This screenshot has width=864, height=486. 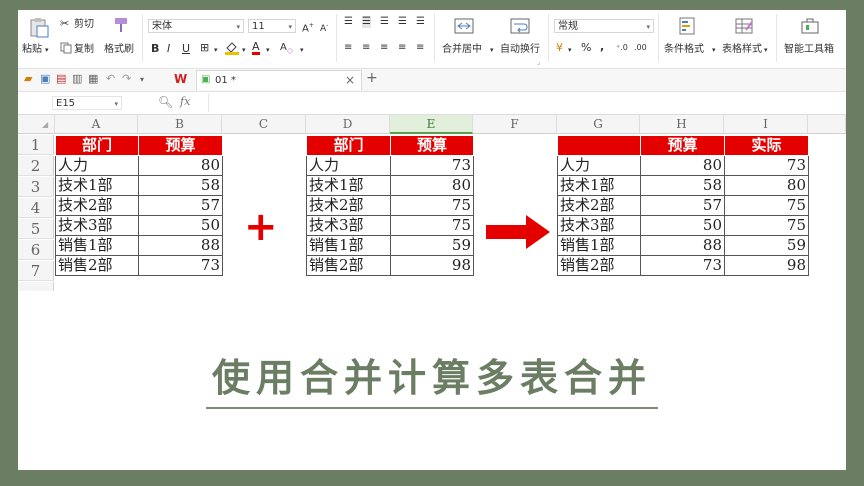 What do you see at coordinates (36, 145) in the screenshot?
I see `row-header: 1` at bounding box center [36, 145].